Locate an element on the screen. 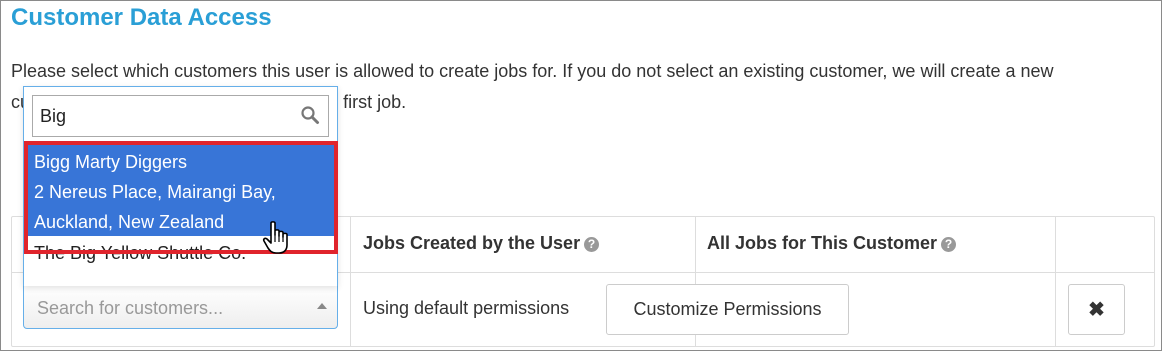 The image size is (1164, 353). option-address-line: 2 Nereus Place, Mairangi Bay, is located at coordinates (155, 192).